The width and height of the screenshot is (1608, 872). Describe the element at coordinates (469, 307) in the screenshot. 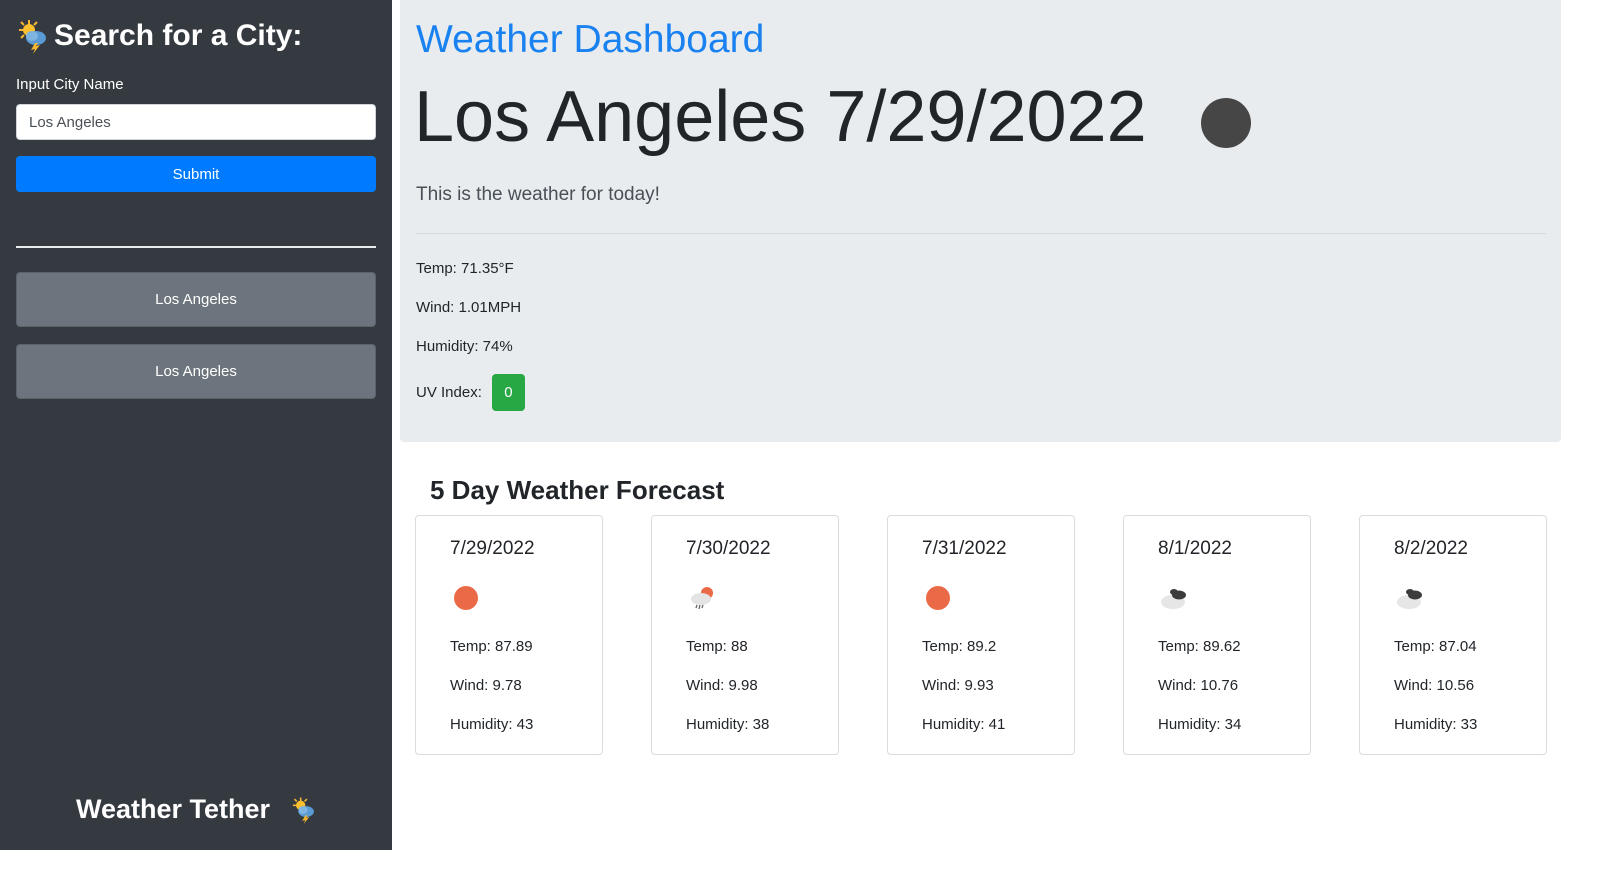

I see `current-wind: Wind: 1.01MPH` at that location.